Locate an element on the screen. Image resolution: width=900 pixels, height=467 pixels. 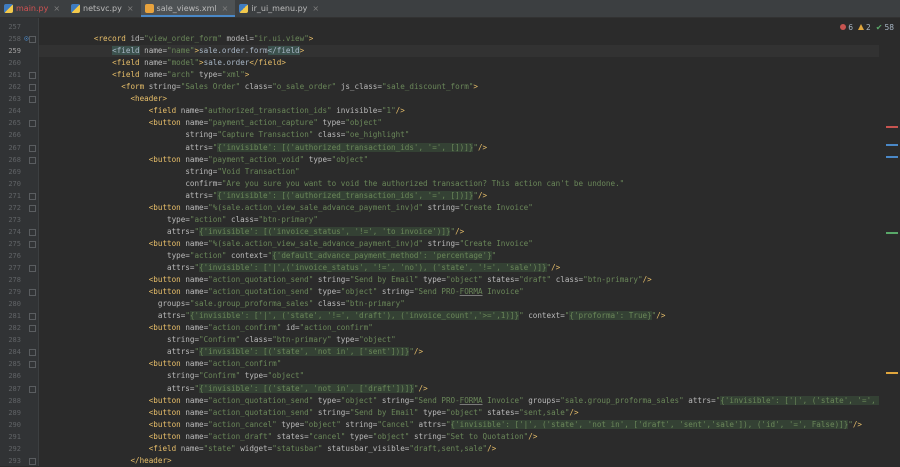
warning-count: 2 is located at coordinates (864, 27).